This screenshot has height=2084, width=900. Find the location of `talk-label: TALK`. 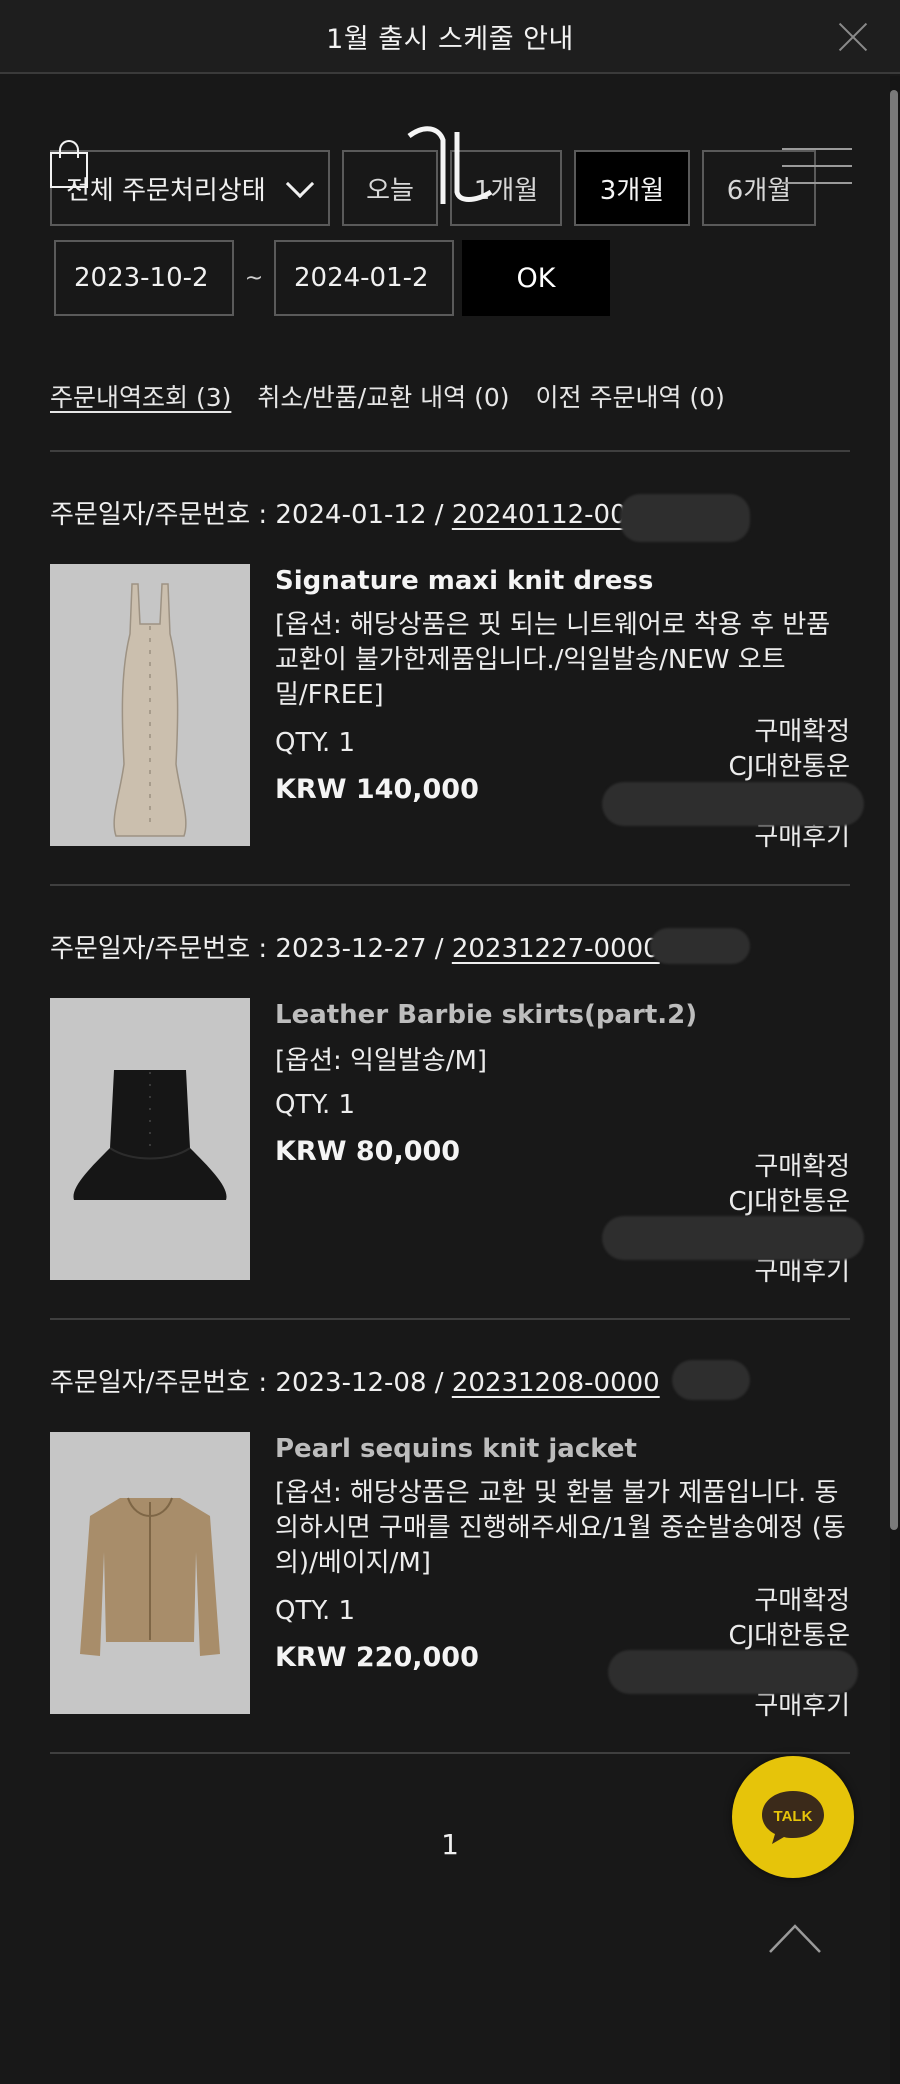

talk-label: TALK is located at coordinates (793, 1816).